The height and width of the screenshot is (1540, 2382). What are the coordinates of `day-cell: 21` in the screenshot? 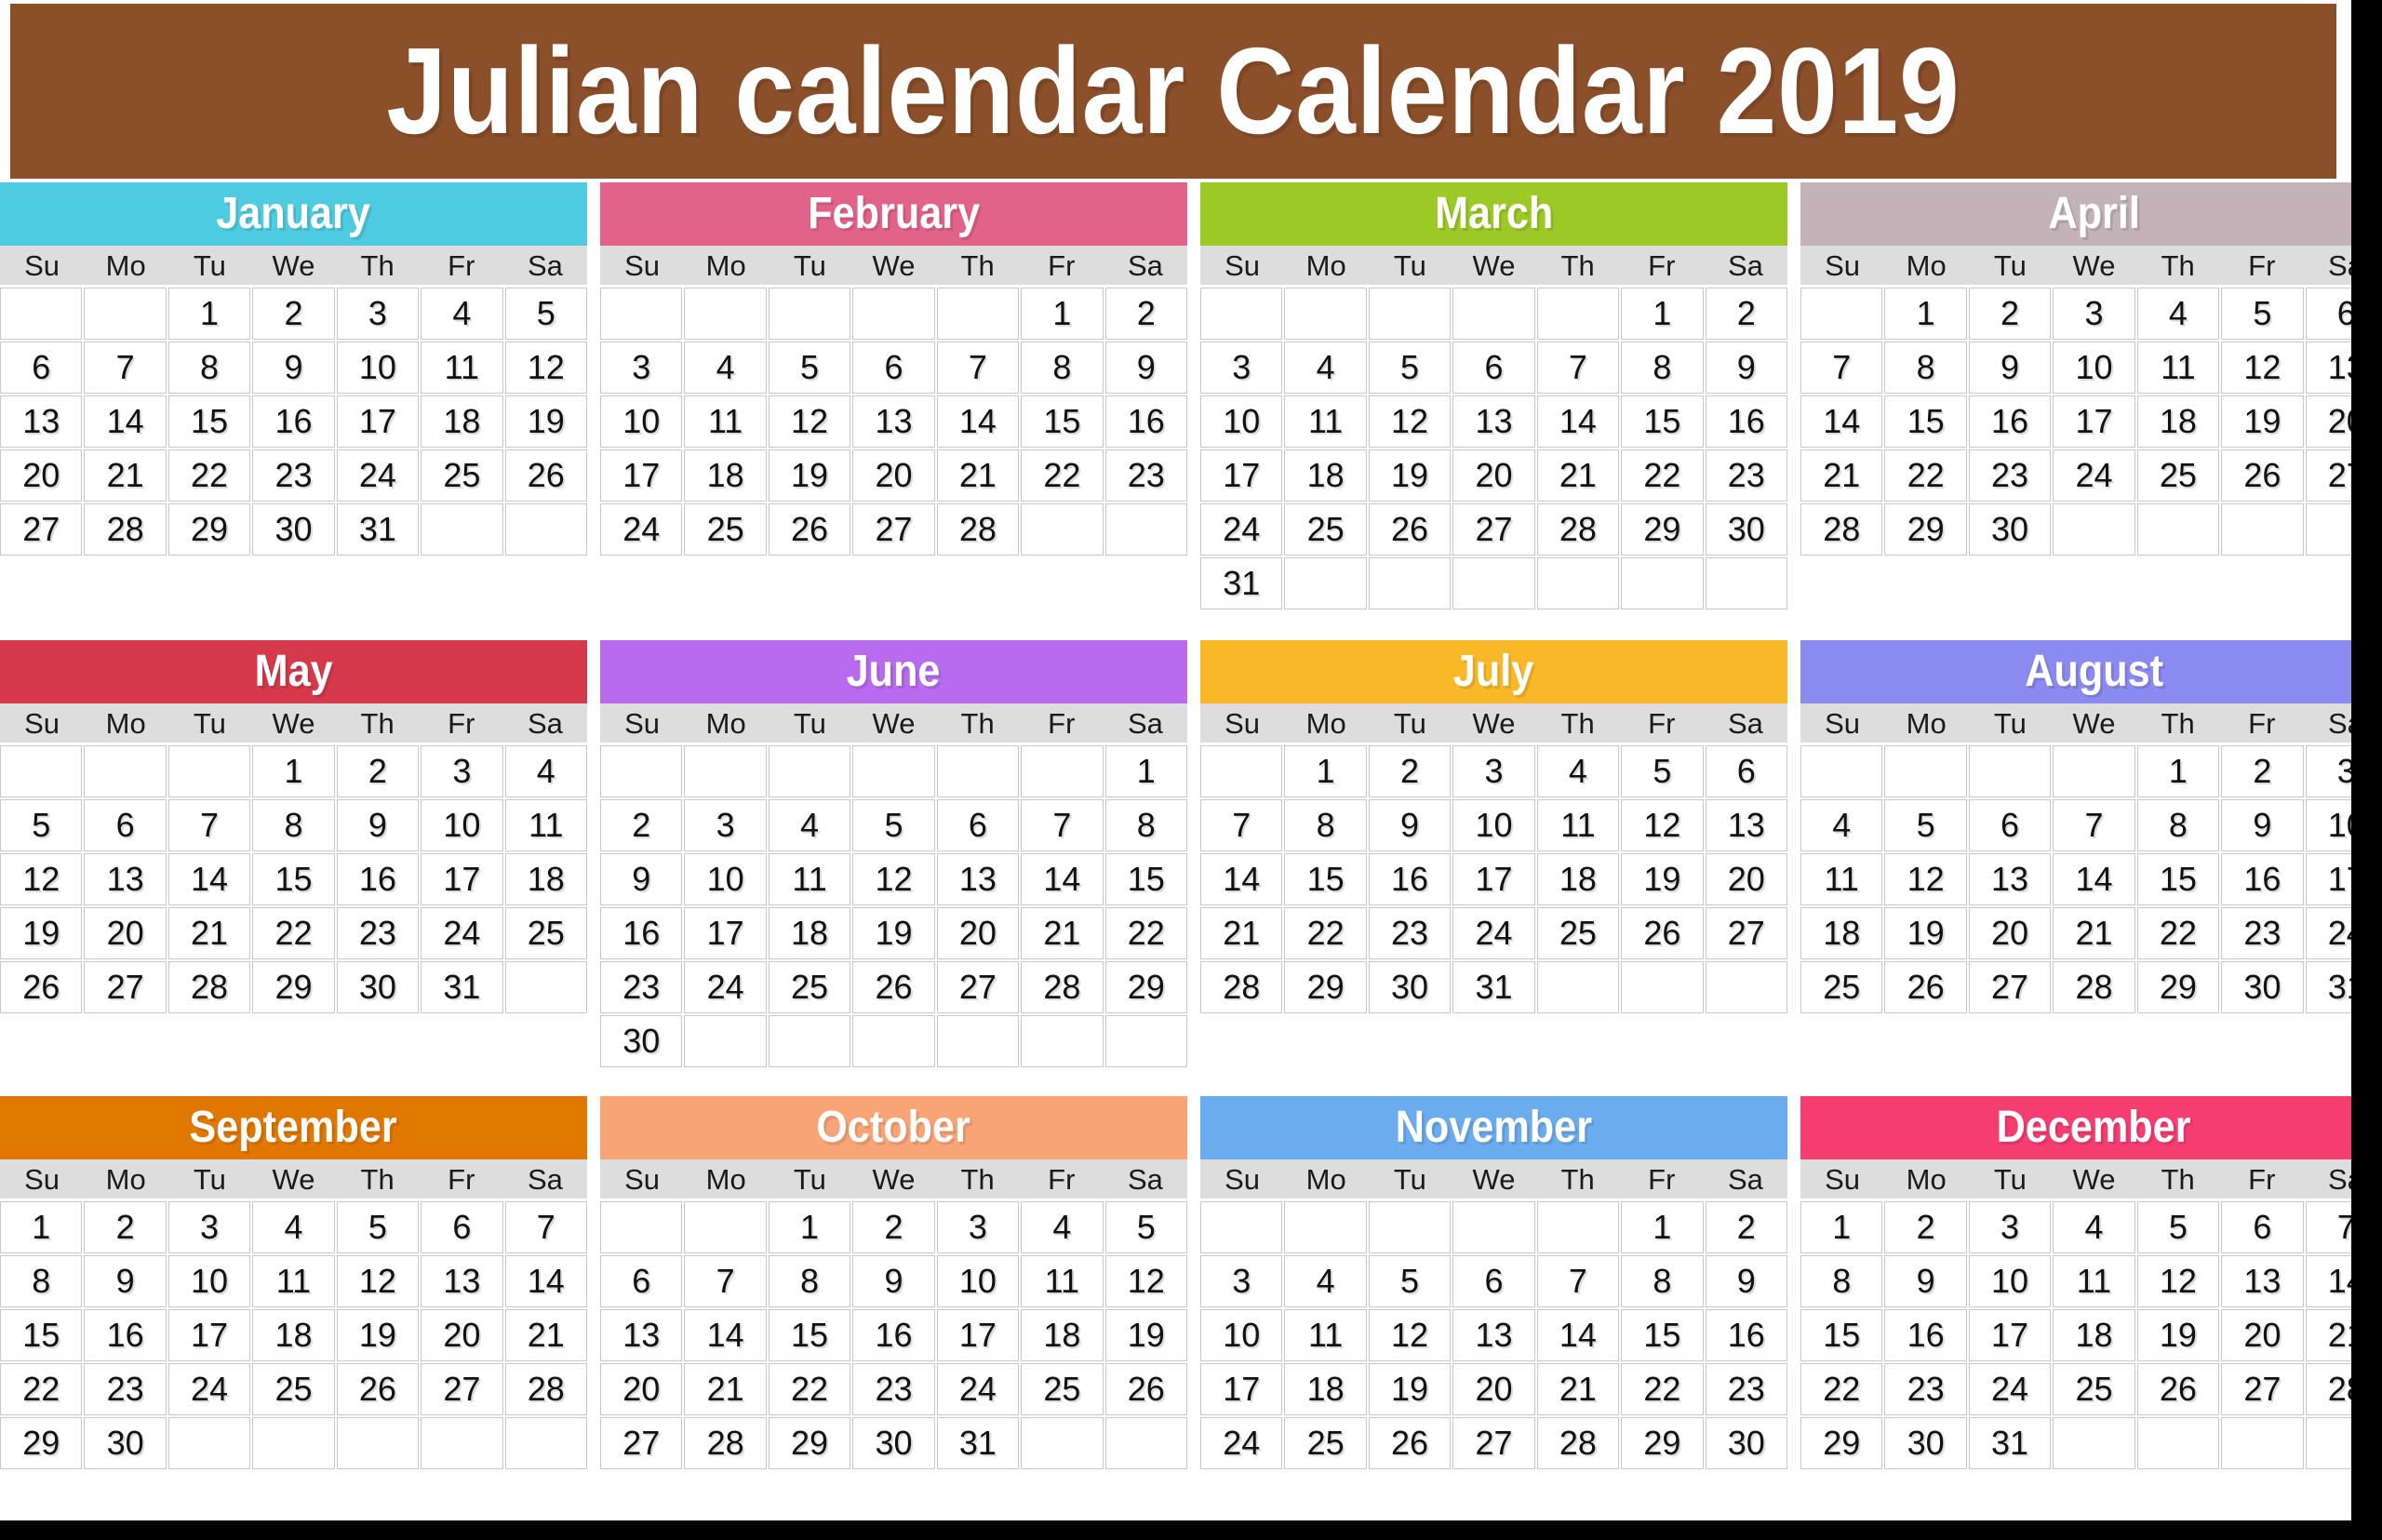 It's located at (978, 475).